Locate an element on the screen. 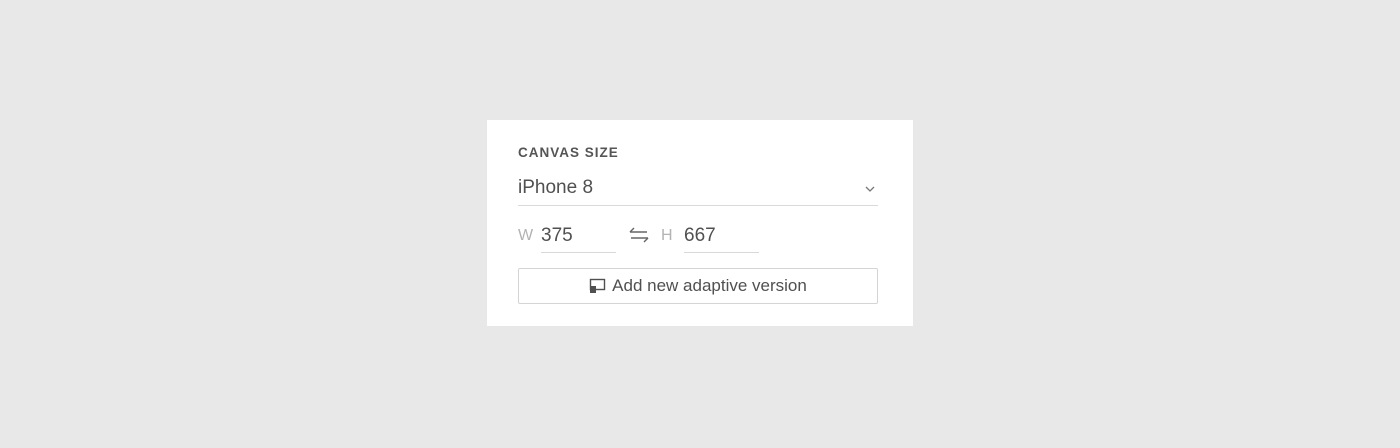  swap-dimensions-icon is located at coordinates (639, 235).